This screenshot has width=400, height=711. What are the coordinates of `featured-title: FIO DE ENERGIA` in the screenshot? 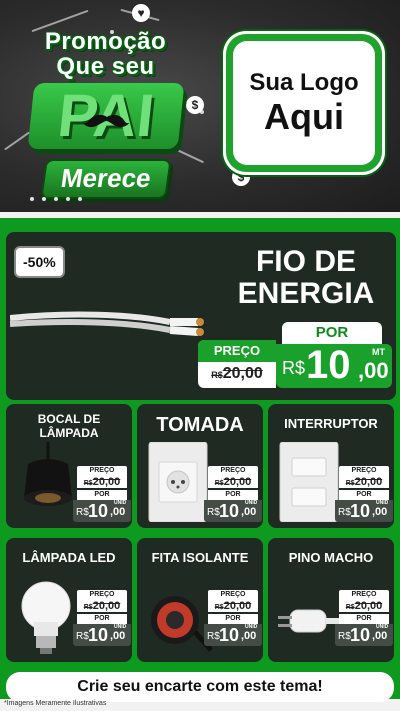 It's located at (306, 278).